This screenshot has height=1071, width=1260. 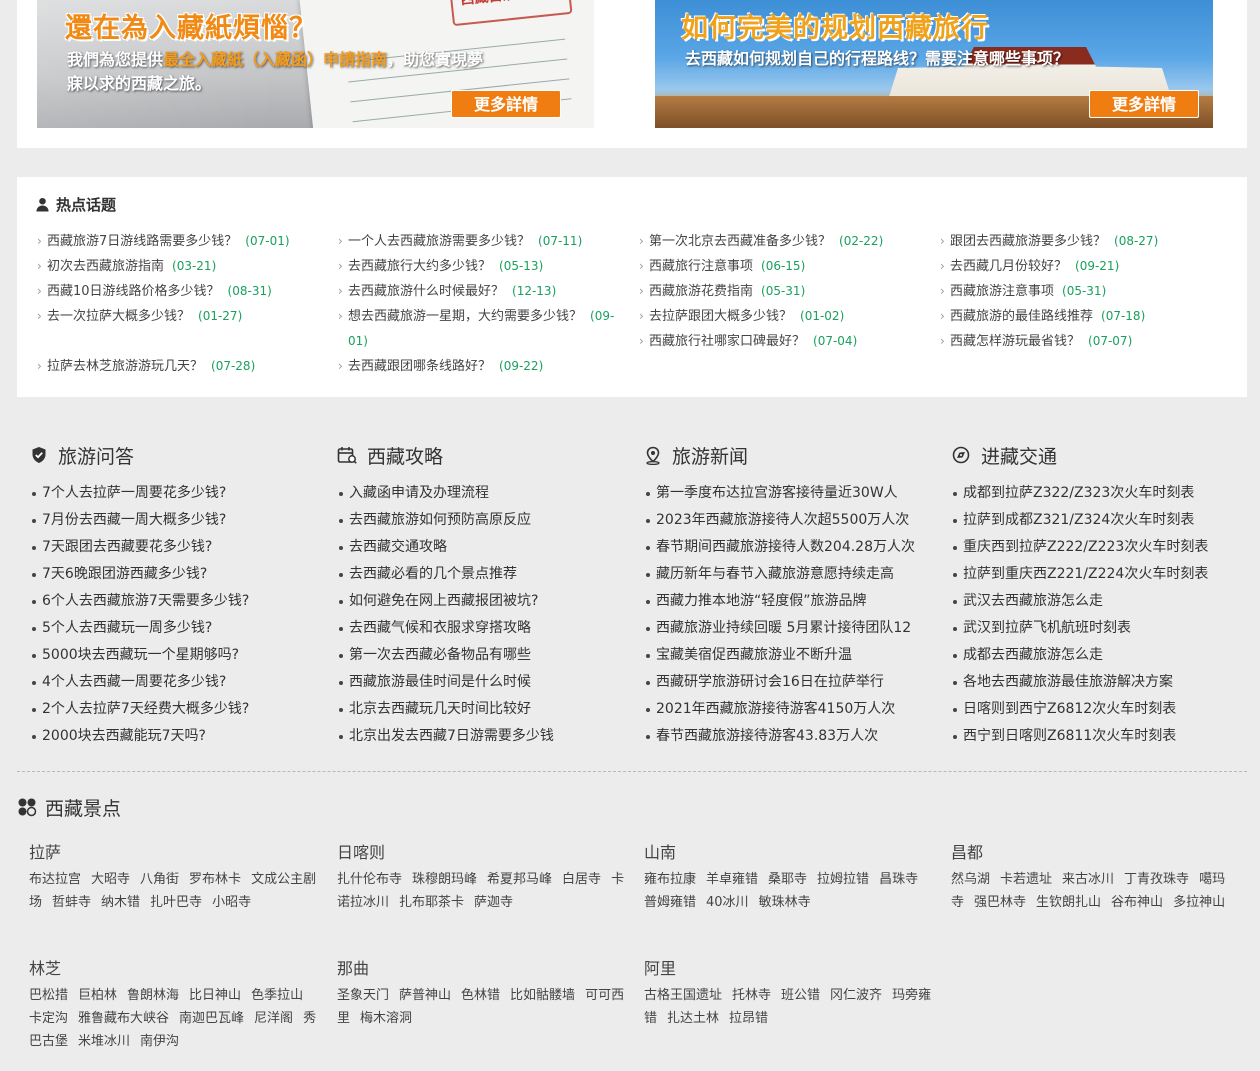 I want to click on list-item: 拉萨到成都Z321/Z324次火车时刻表, so click(x=1101, y=520).